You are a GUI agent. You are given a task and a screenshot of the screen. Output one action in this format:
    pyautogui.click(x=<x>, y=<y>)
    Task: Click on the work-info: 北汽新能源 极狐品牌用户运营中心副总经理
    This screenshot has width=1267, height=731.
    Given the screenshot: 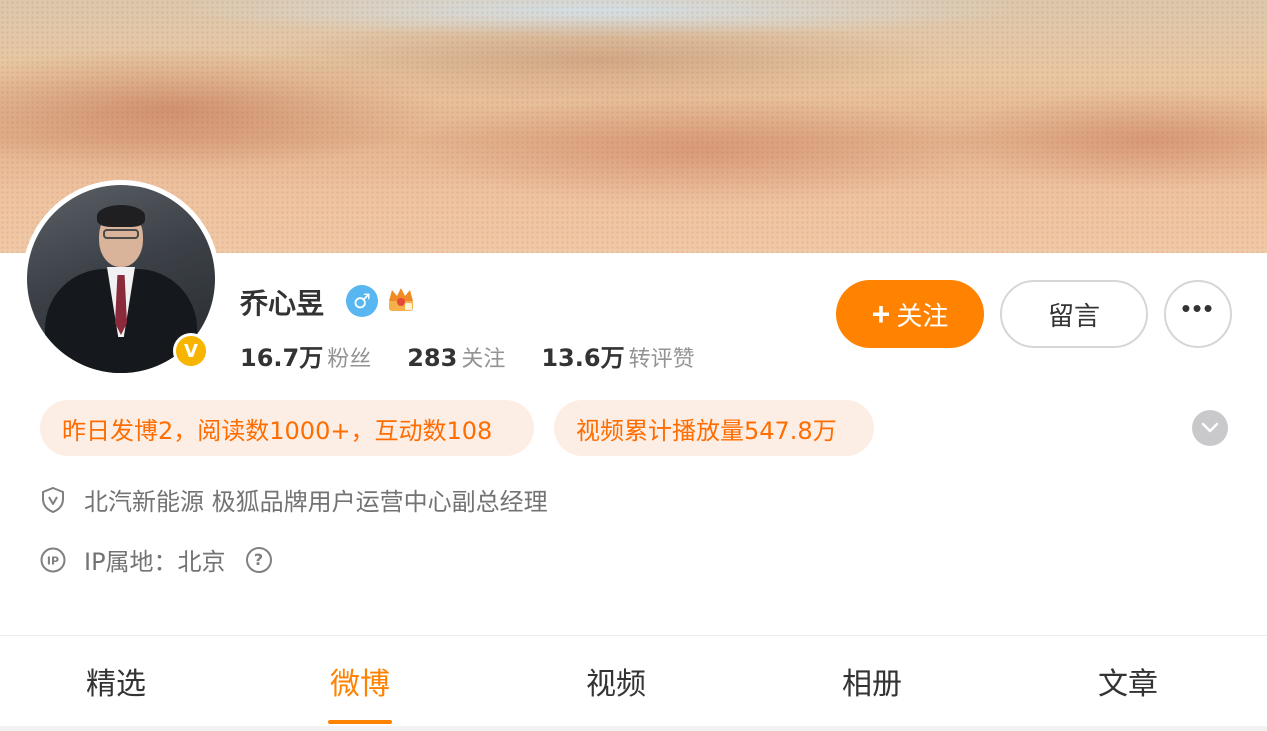 What is the action you would take?
    pyautogui.click(x=294, y=499)
    